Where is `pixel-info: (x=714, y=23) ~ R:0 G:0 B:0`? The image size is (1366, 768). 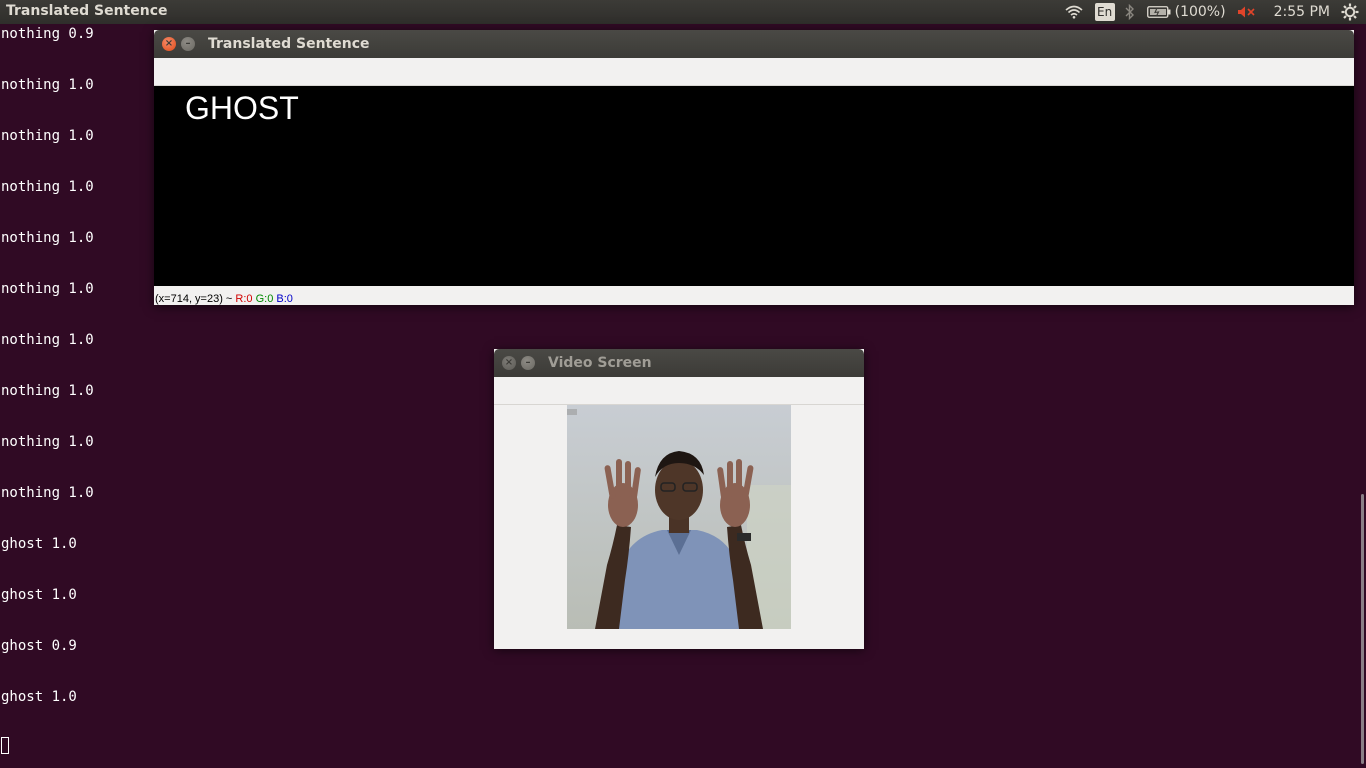
pixel-info: (x=714, y=23) ~ R:0 G:0 B:0 is located at coordinates (224, 299).